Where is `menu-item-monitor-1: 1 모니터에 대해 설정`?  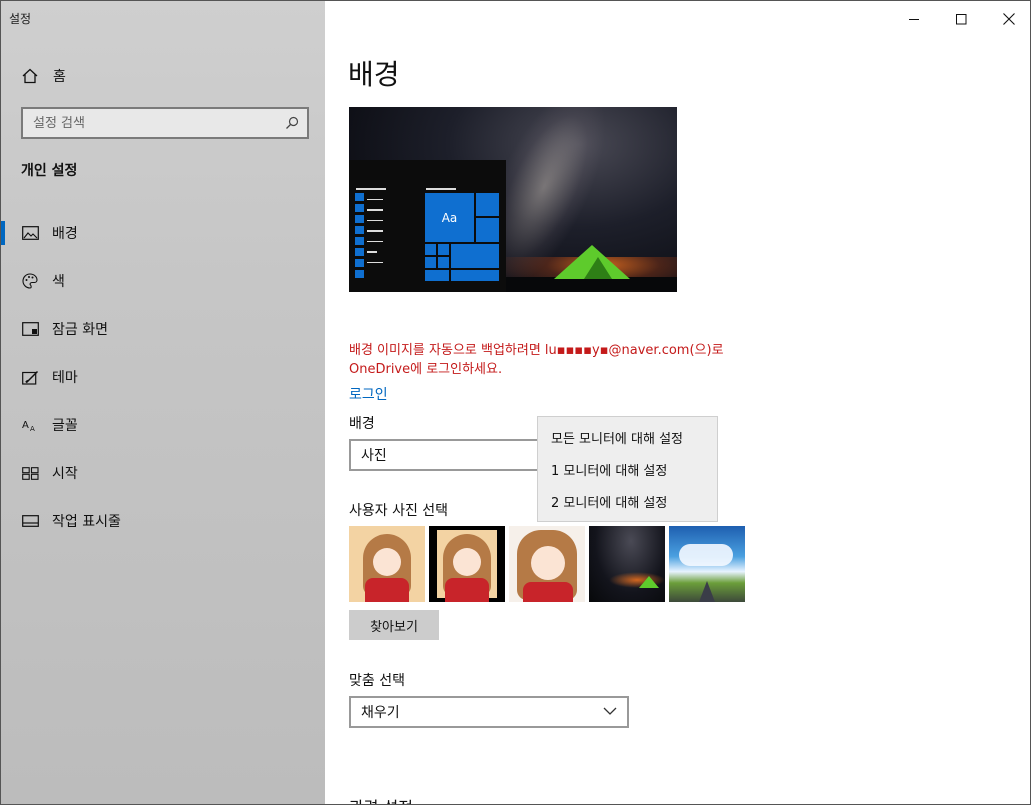 menu-item-monitor-1: 1 모니터에 대해 설정 is located at coordinates (627, 469).